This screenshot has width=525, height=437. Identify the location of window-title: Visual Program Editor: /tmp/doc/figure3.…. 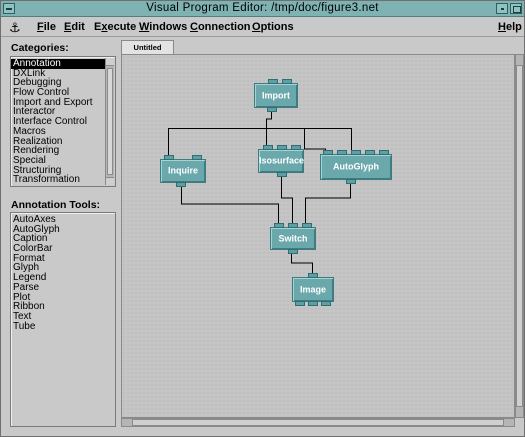
(262, 8).